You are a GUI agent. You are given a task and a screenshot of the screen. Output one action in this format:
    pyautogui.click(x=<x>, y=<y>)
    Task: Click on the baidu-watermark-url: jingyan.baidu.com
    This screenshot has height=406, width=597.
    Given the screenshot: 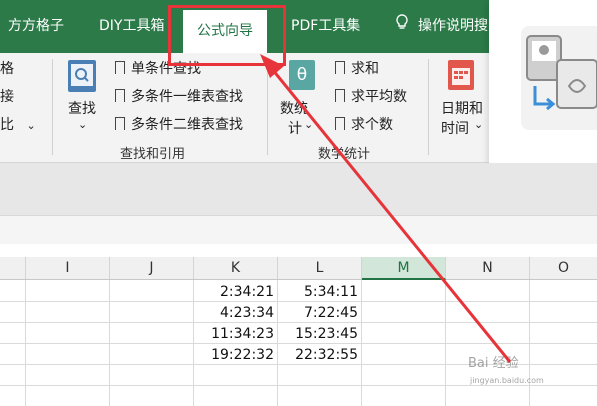 What is the action you would take?
    pyautogui.click(x=507, y=380)
    